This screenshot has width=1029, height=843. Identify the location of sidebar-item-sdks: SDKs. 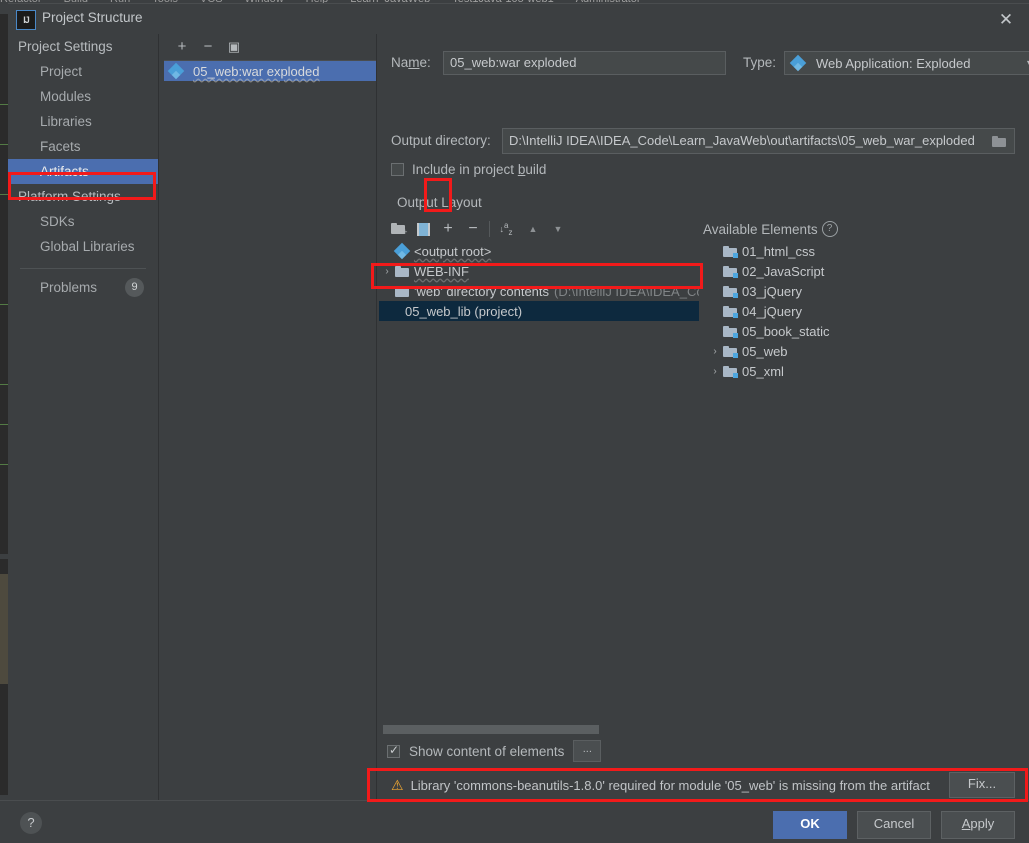
(83, 221).